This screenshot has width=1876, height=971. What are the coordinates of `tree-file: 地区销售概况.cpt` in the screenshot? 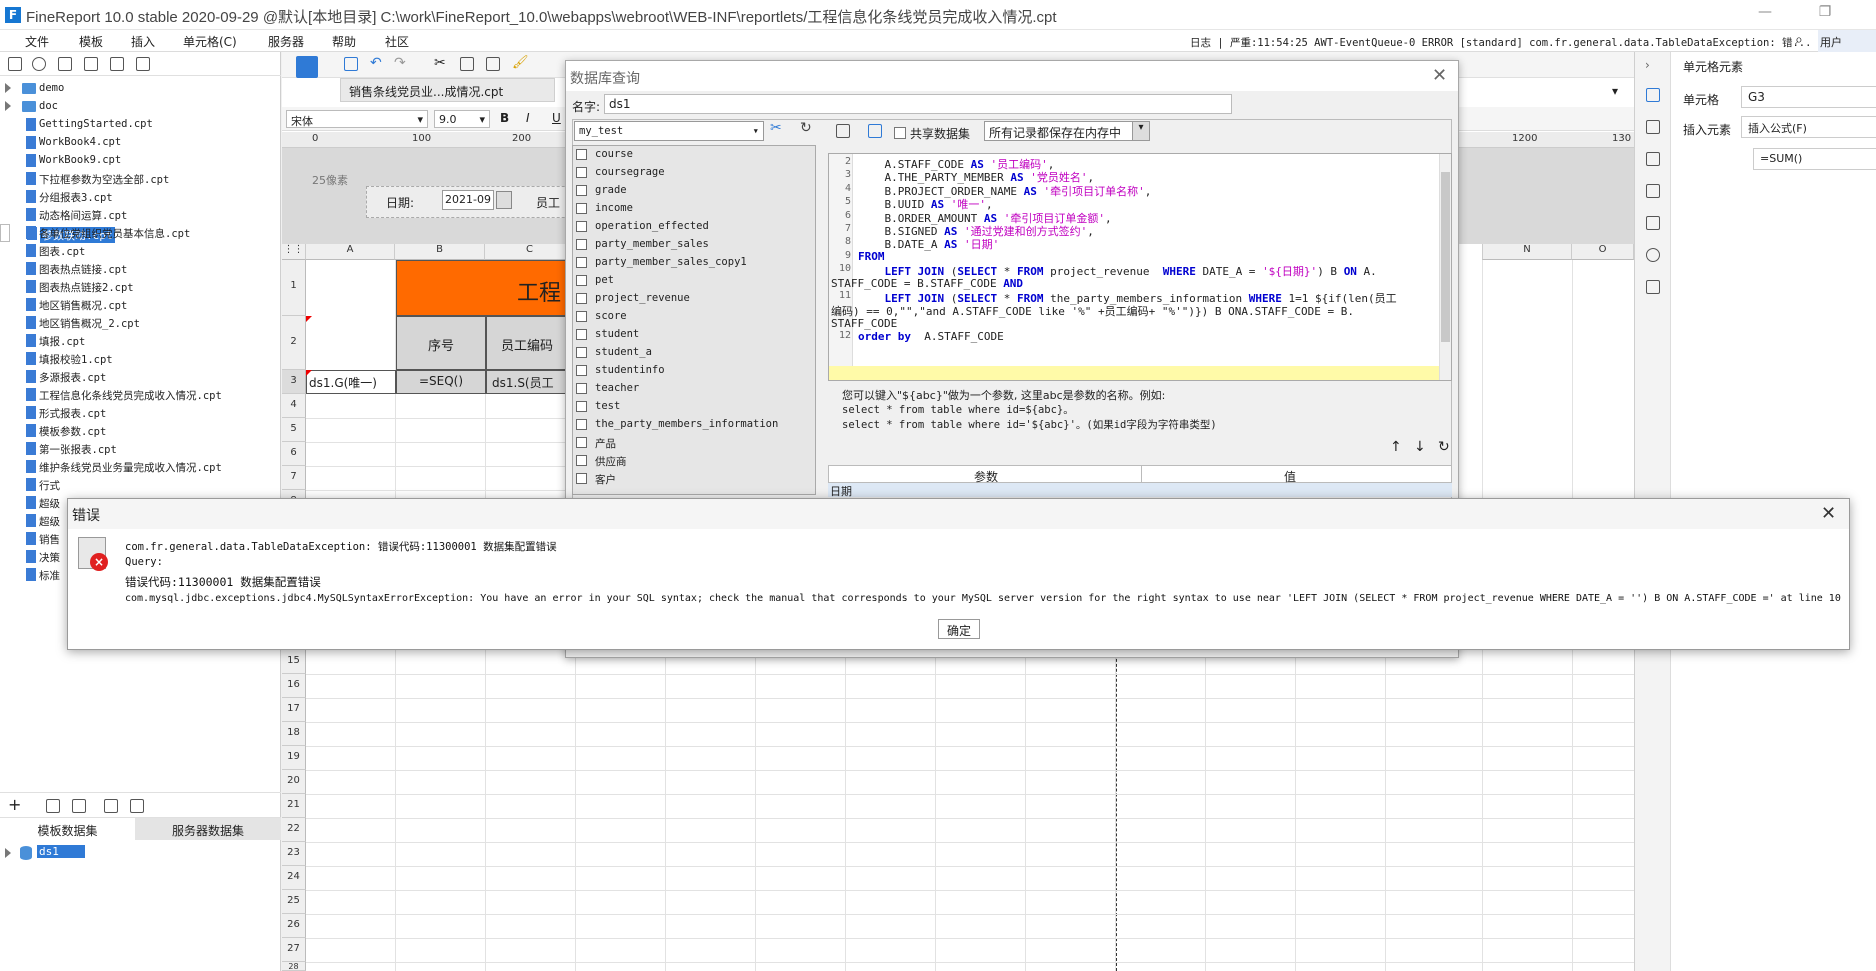 It's located at (140, 305).